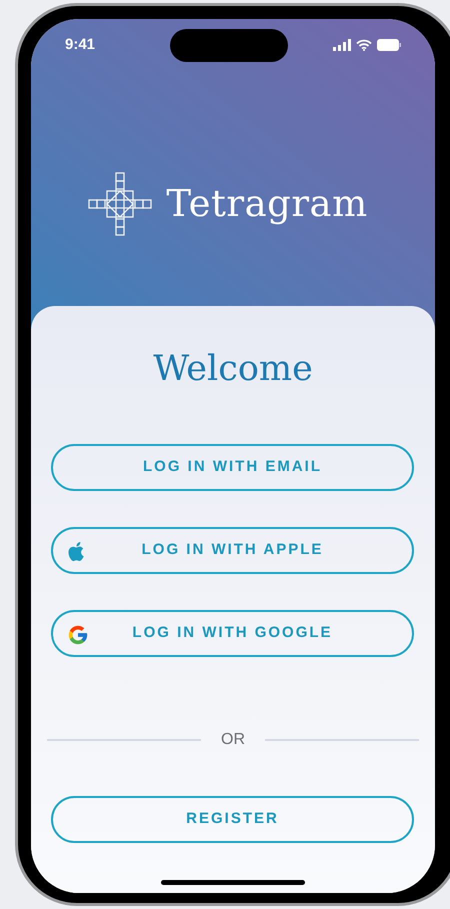 Image resolution: width=450 pixels, height=909 pixels. What do you see at coordinates (342, 45) in the screenshot?
I see `signal-icon` at bounding box center [342, 45].